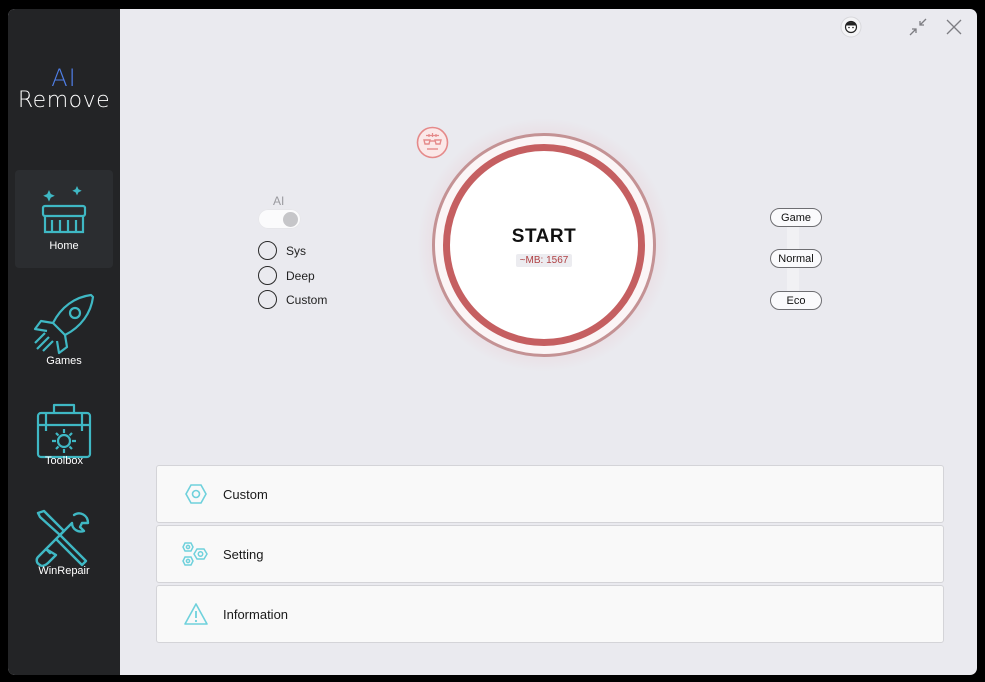 This screenshot has width=985, height=682. I want to click on start-button: START ~MB: 1567, so click(544, 245).